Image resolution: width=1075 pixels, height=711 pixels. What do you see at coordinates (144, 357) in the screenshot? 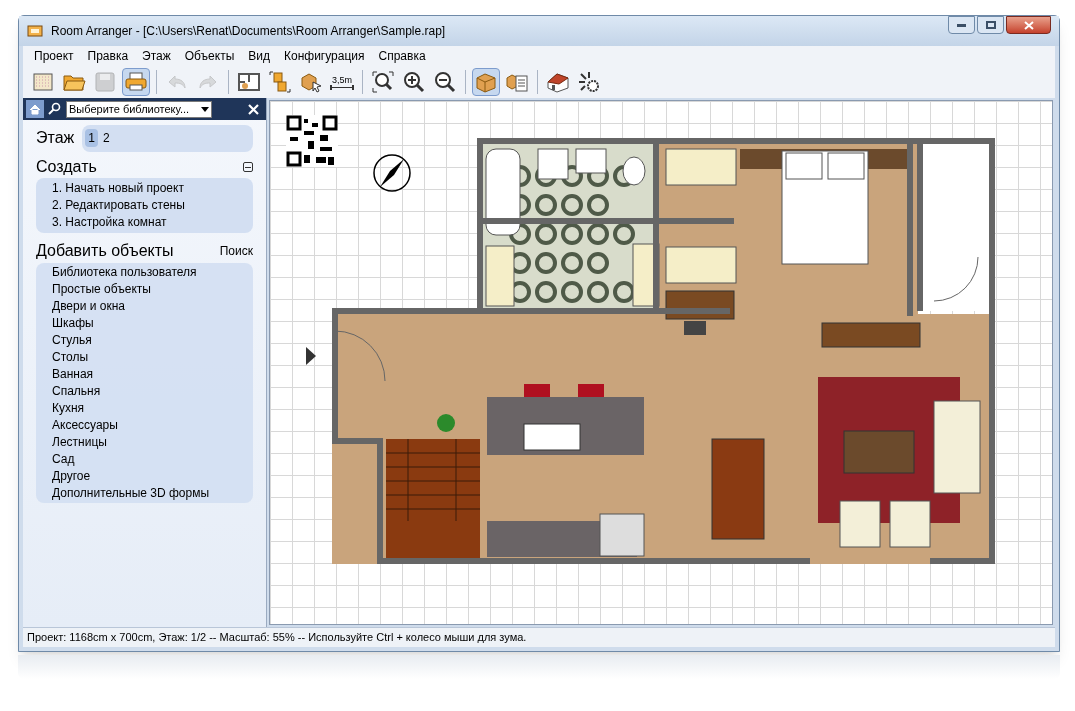
I see `category-link: Столы` at bounding box center [144, 357].